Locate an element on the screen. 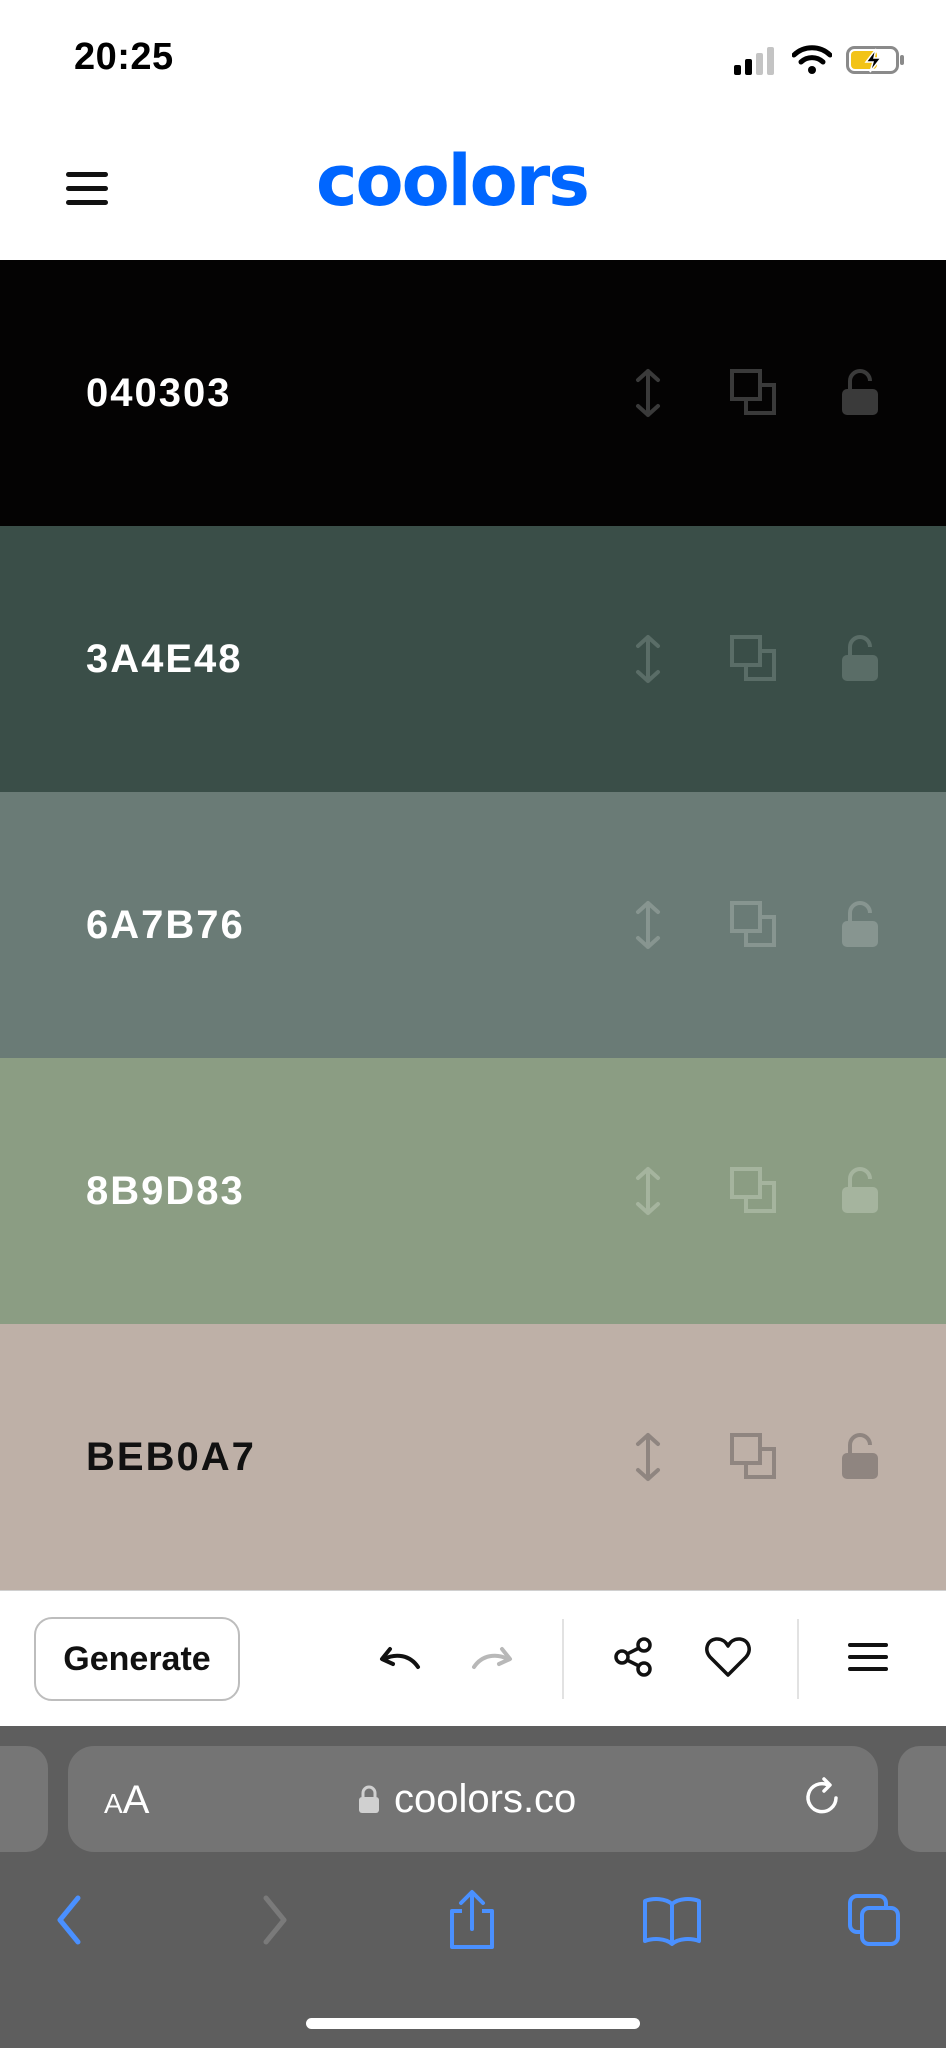 The height and width of the screenshot is (2048, 946). next-tab-peek is located at coordinates (922, 1799).